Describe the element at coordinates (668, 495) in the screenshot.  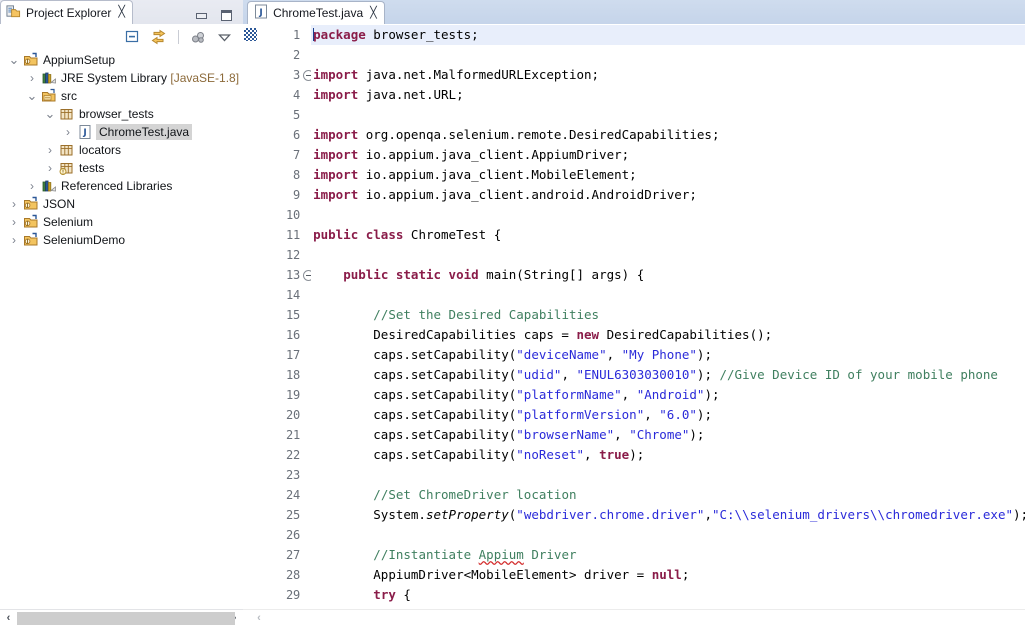
I see `code-line: //Set ChromeDriver location` at that location.